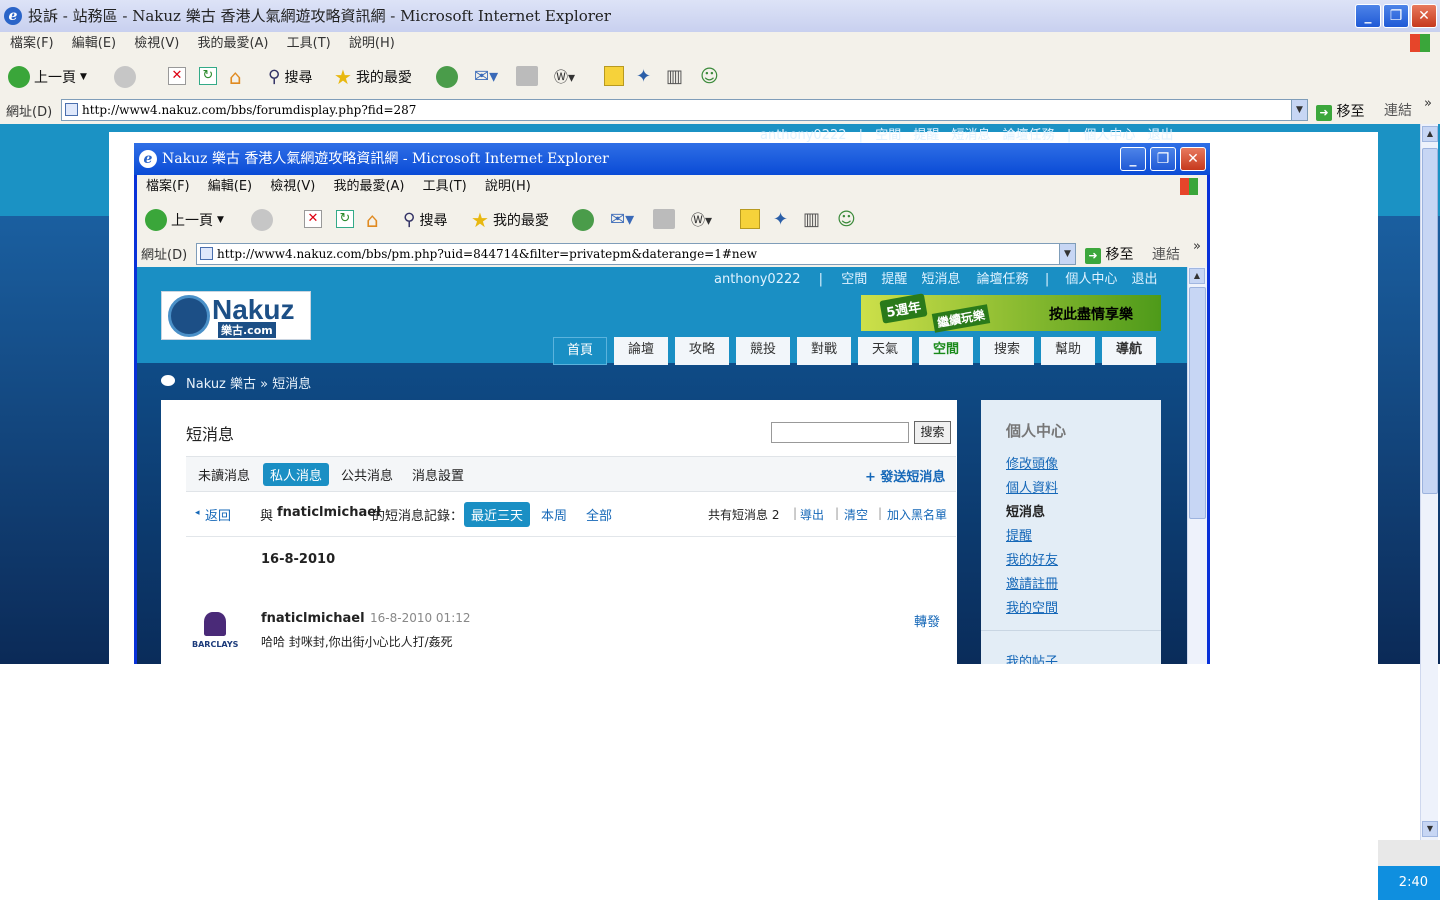 This screenshot has width=1440, height=900. Describe the element at coordinates (1145, 279) in the screenshot. I see `site-logout-link: 退出` at that location.